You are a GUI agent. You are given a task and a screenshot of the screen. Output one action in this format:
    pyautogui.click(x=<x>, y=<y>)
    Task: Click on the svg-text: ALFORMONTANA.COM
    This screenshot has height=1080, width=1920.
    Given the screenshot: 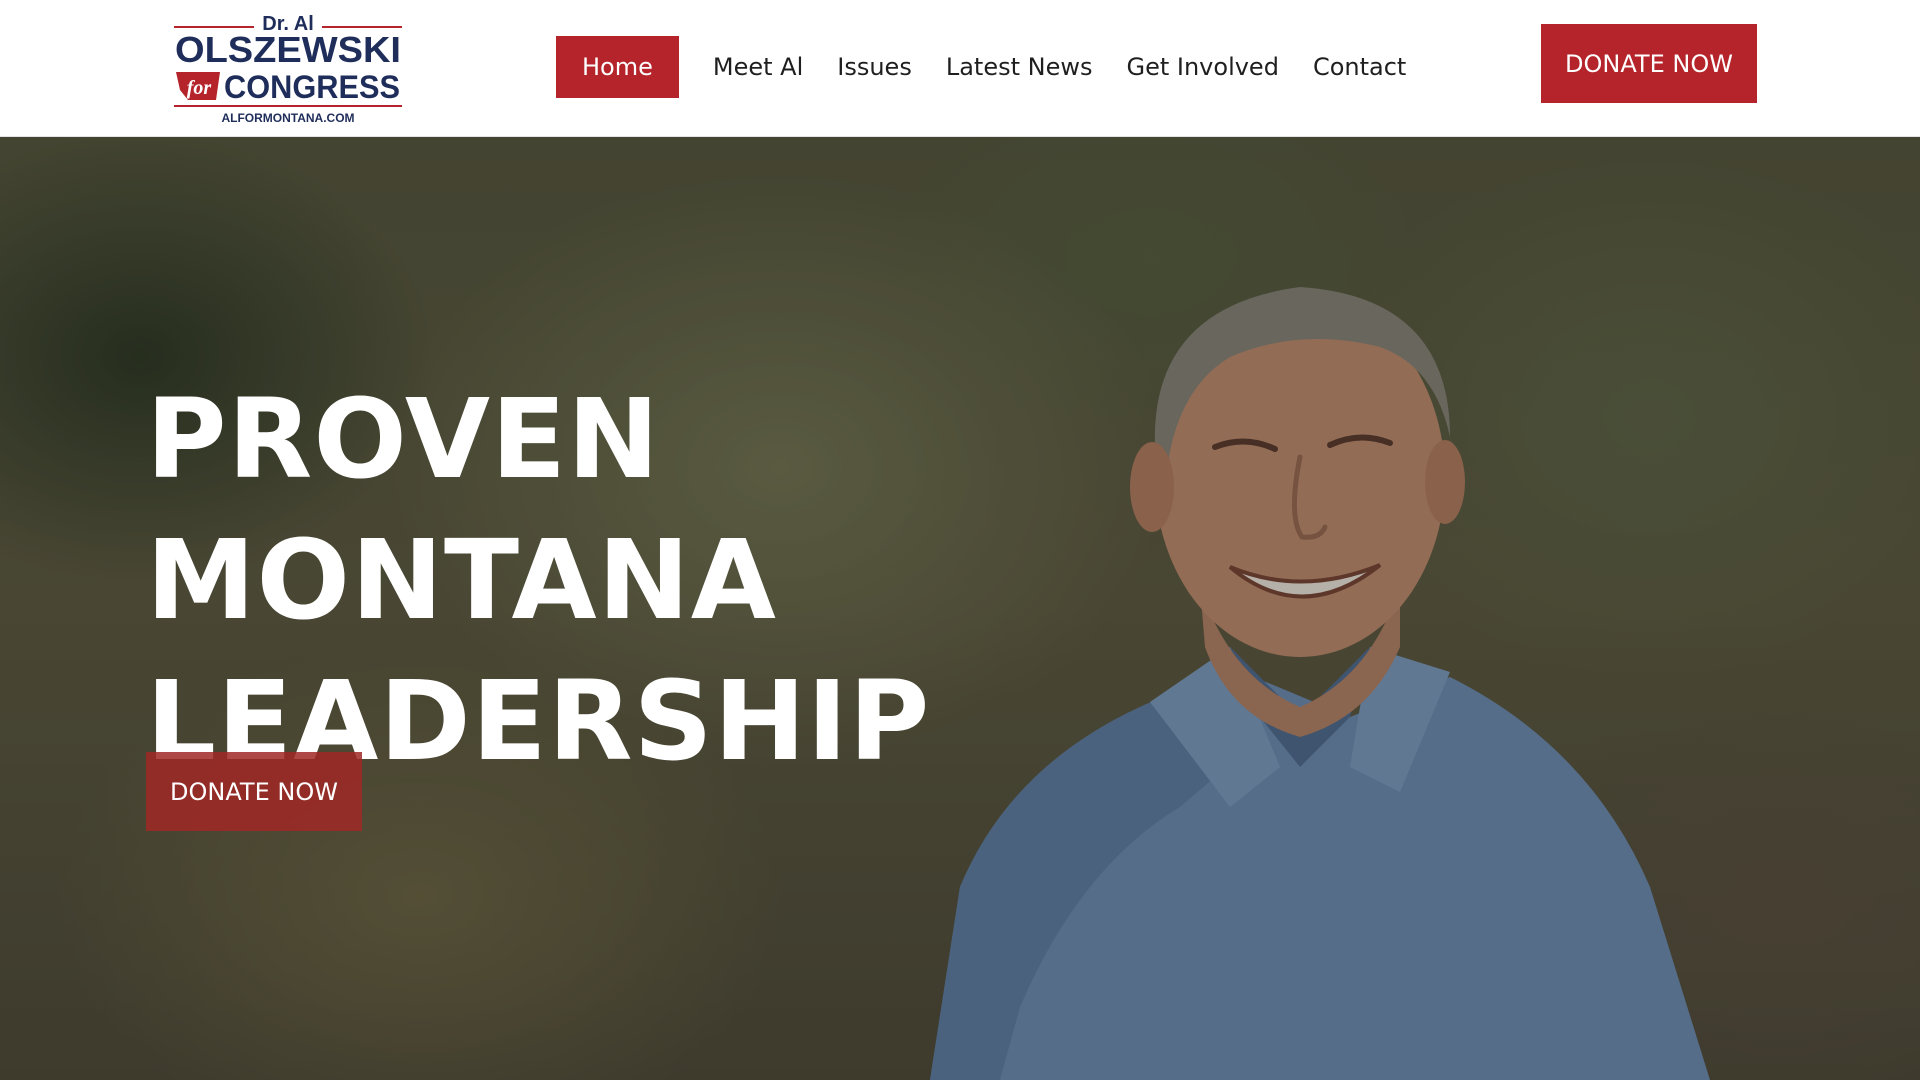 What is the action you would take?
    pyautogui.click(x=287, y=118)
    